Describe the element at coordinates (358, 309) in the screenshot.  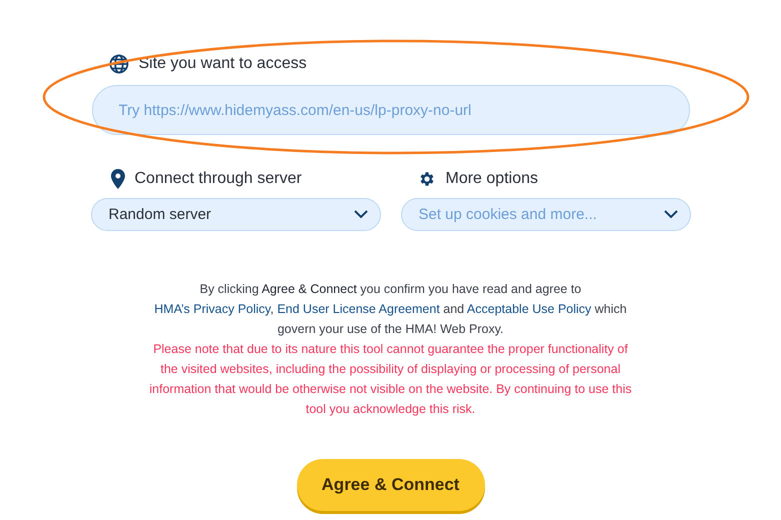
I see `policy-link: End User License Agreement` at that location.